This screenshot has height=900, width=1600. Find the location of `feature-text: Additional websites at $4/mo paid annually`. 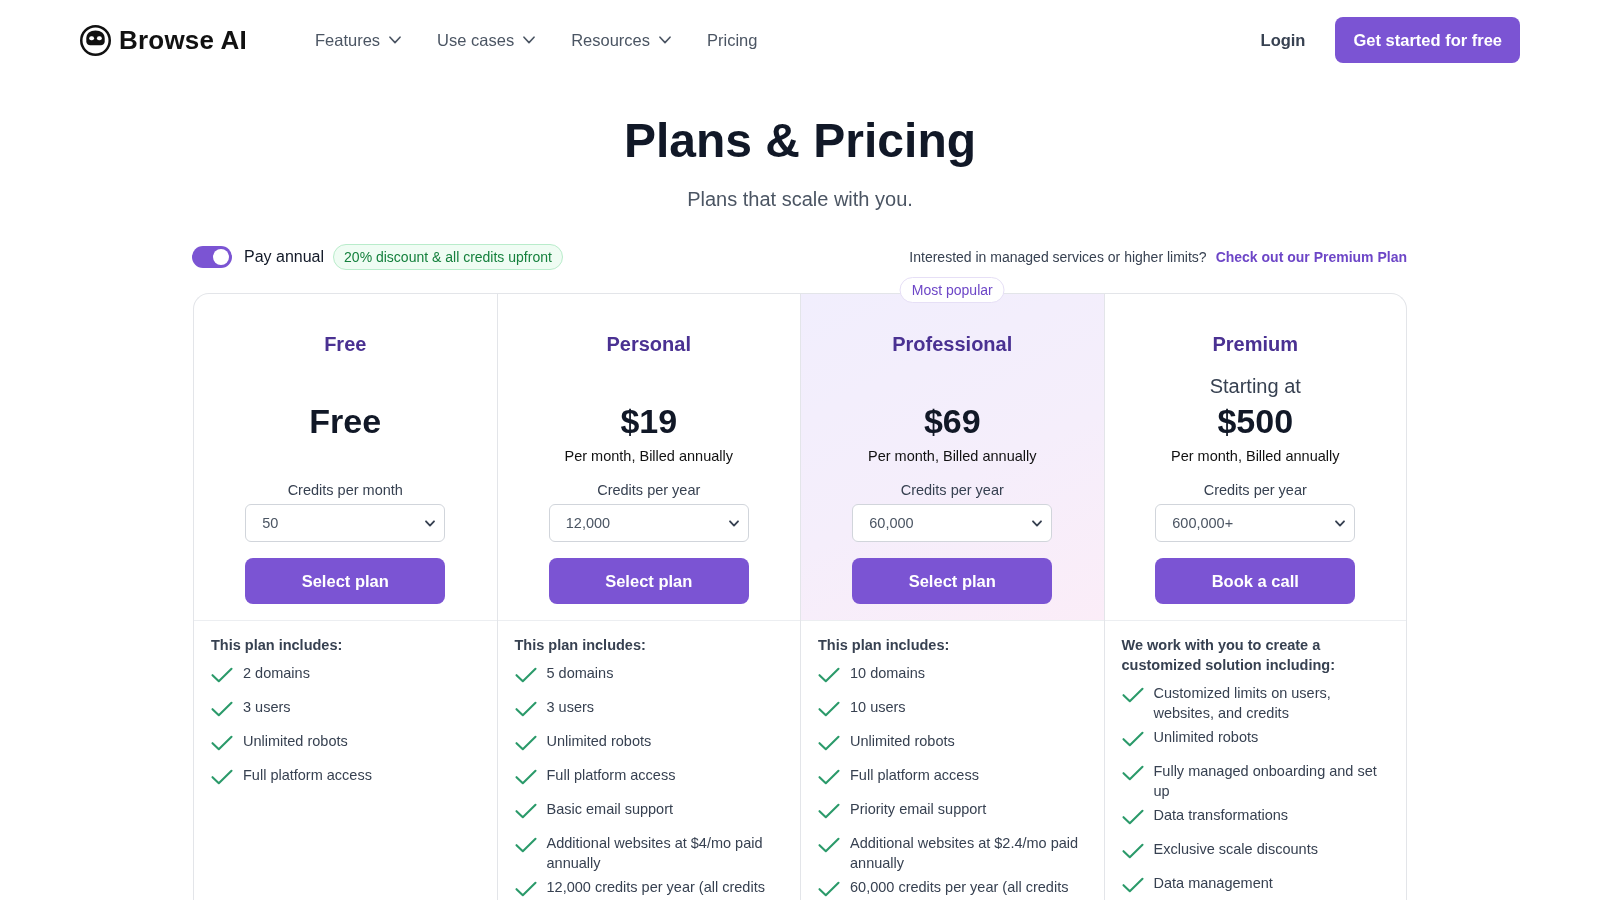

feature-text: Additional websites at $4/mo paid annually is located at coordinates (655, 853).